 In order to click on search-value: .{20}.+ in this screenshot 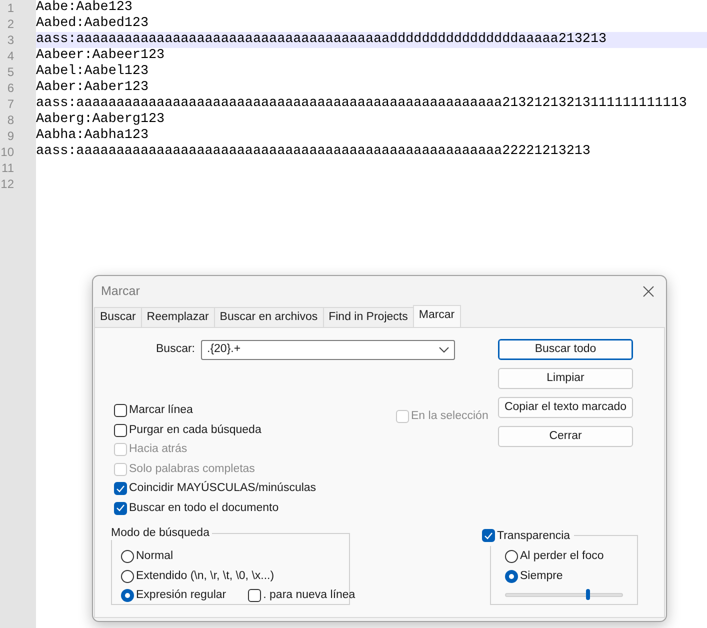, I will do `click(224, 350)`.